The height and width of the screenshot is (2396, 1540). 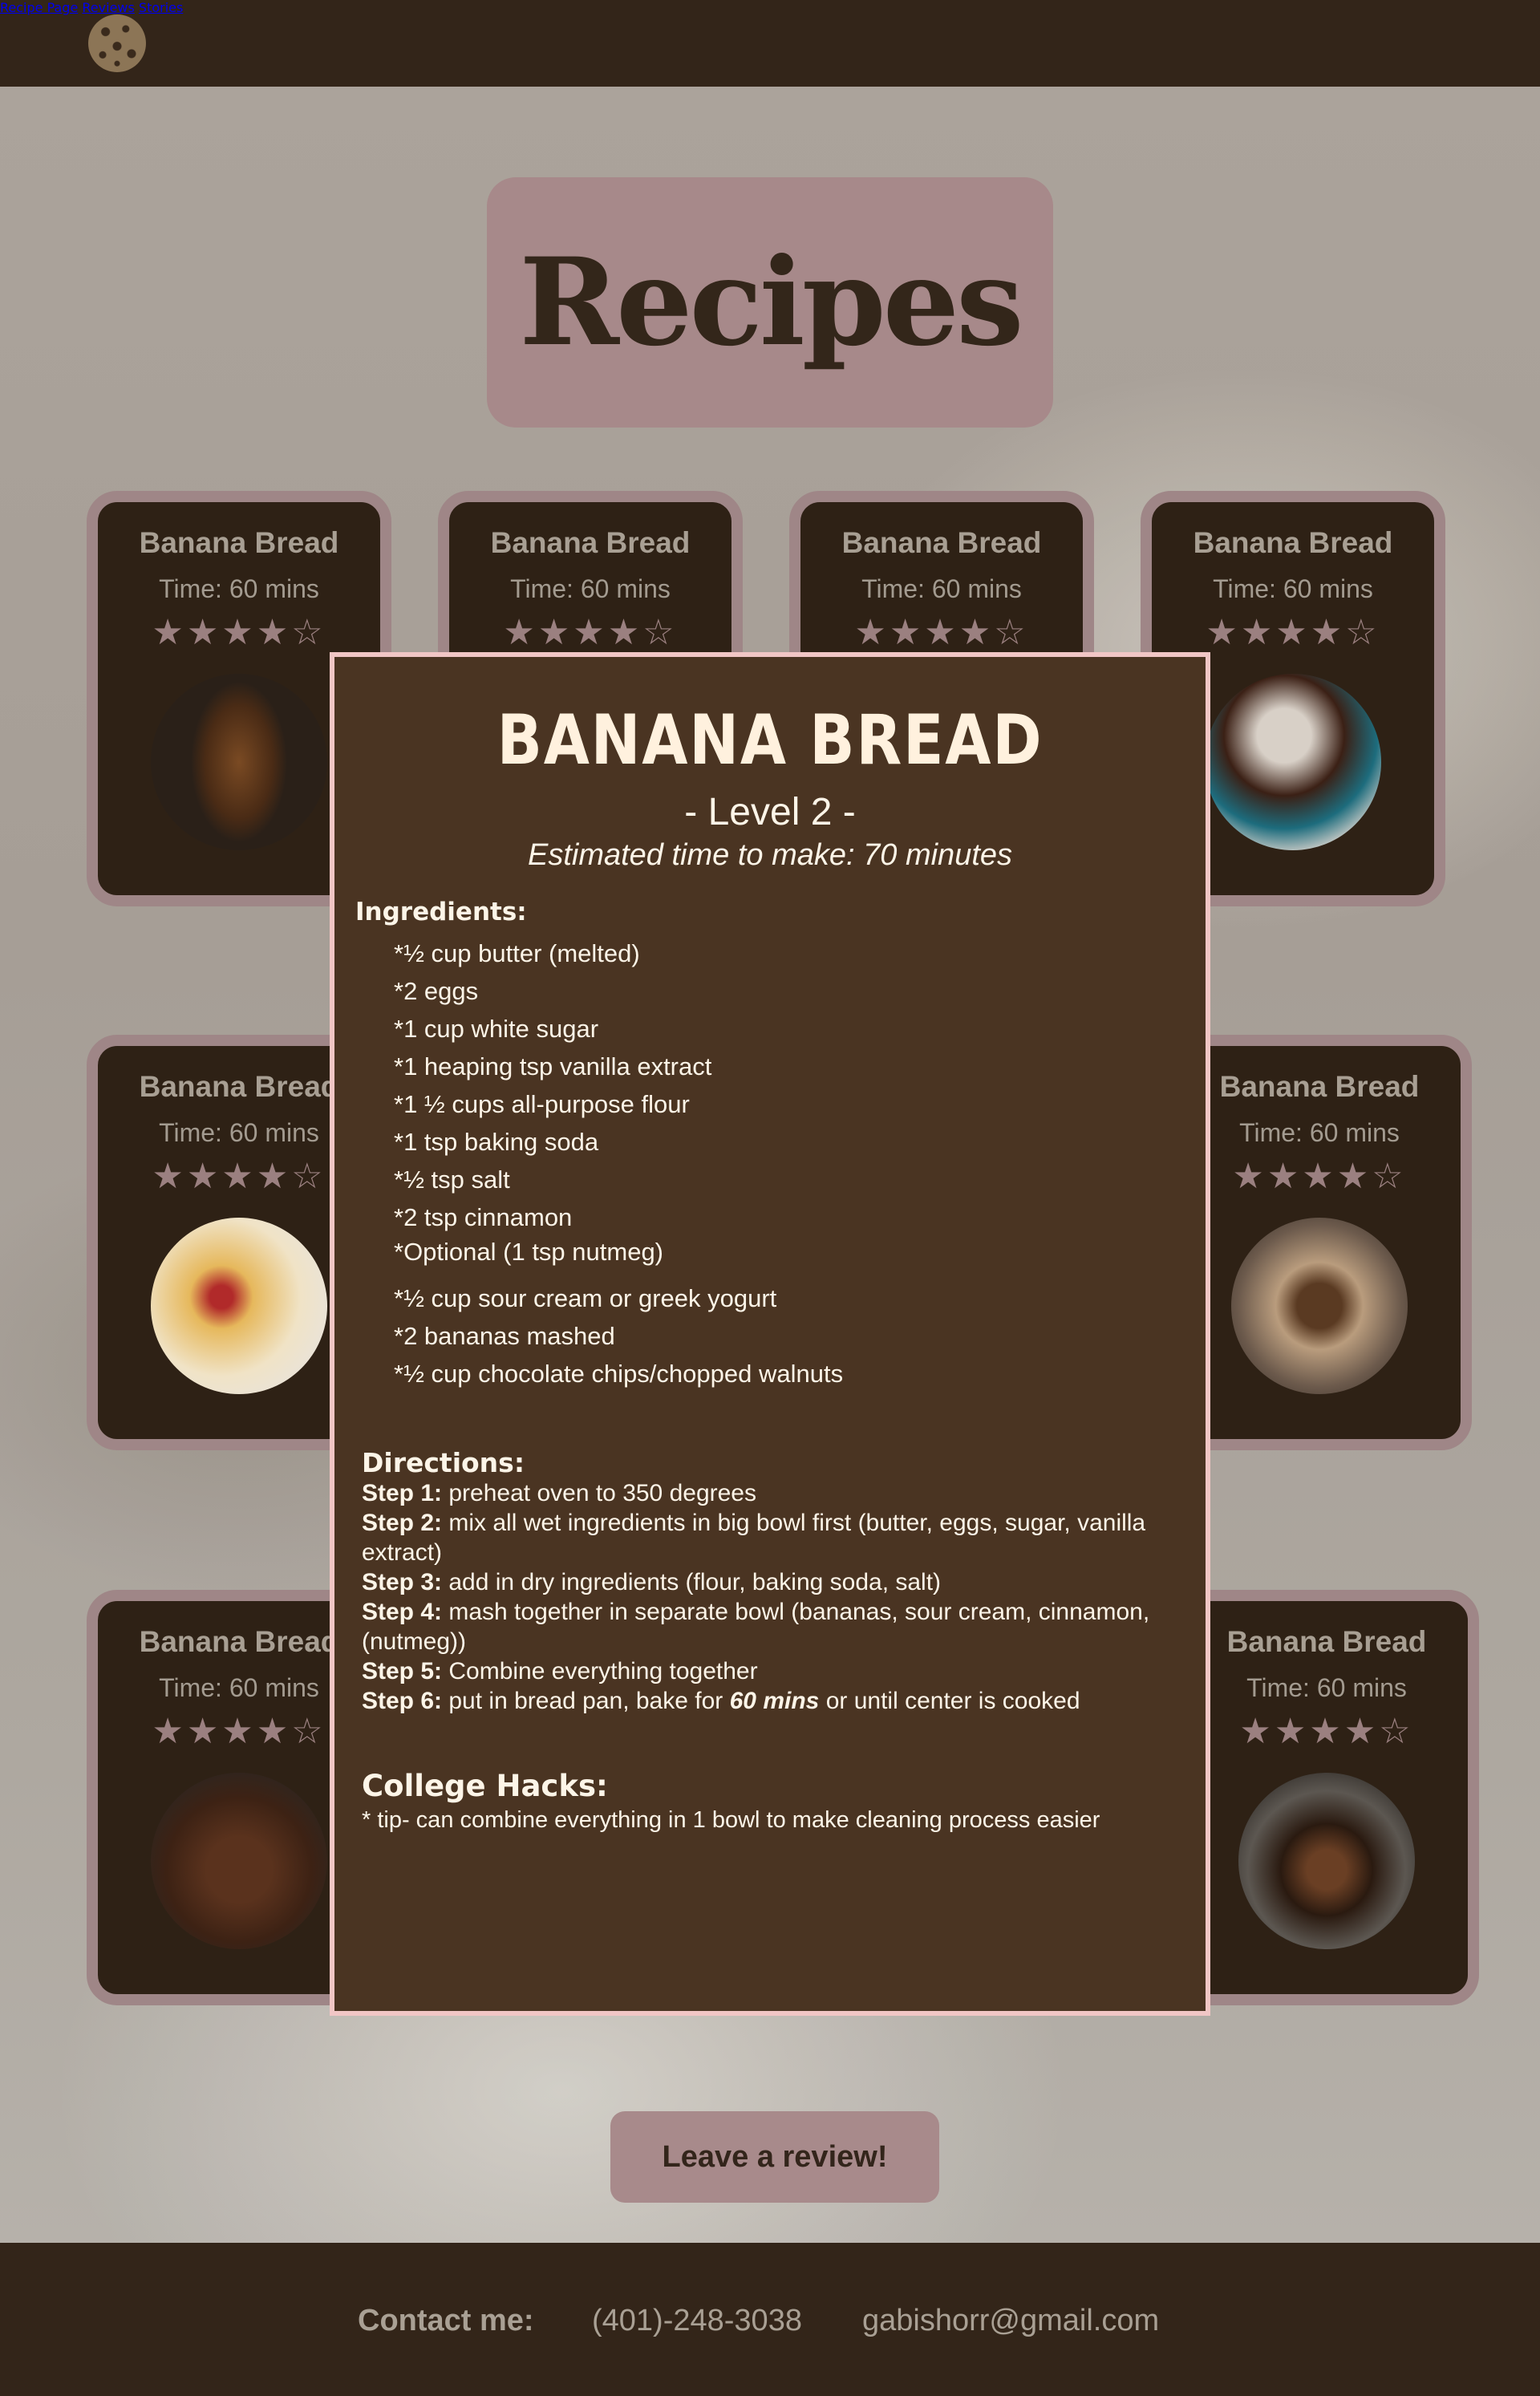 What do you see at coordinates (452, 1180) in the screenshot?
I see `ingredient-item: *½ tsp salt` at bounding box center [452, 1180].